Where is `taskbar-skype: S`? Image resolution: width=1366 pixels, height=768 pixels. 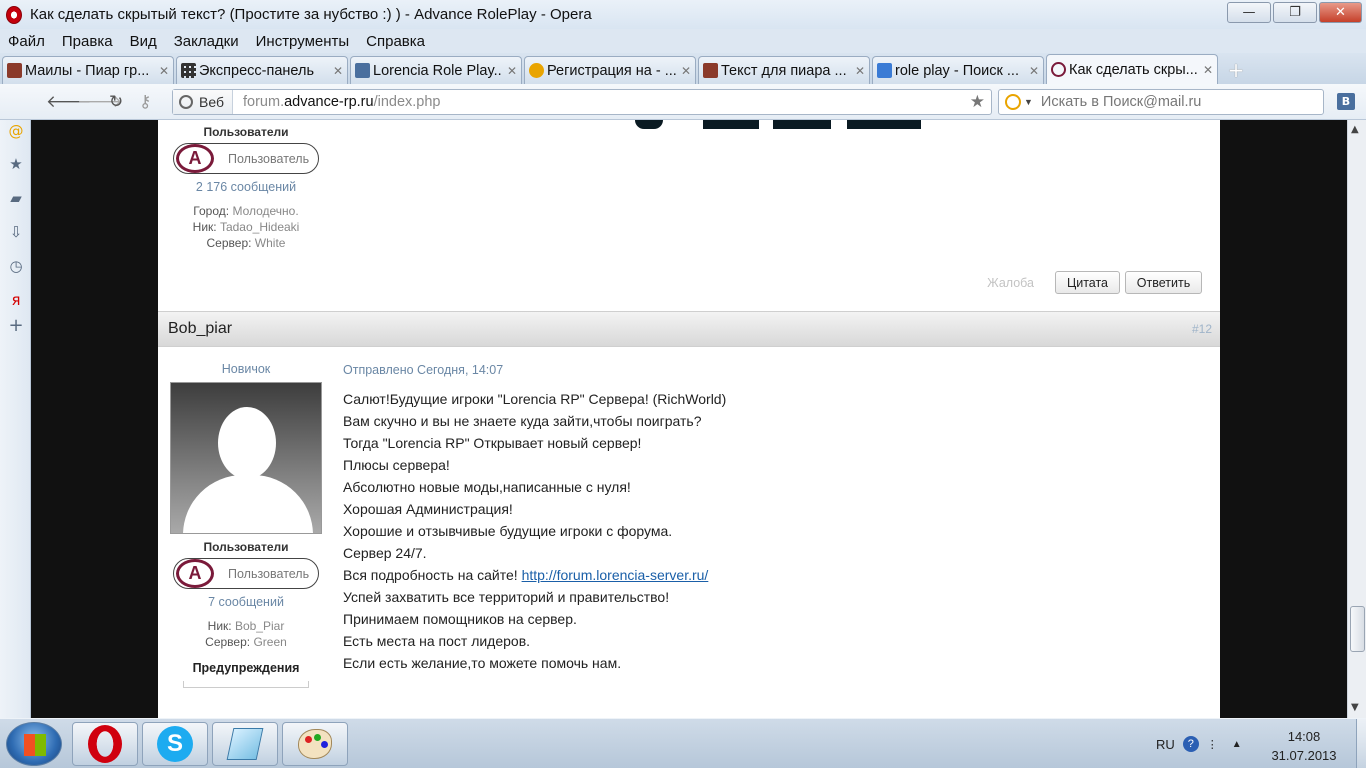
taskbar-skype: S is located at coordinates (175, 744).